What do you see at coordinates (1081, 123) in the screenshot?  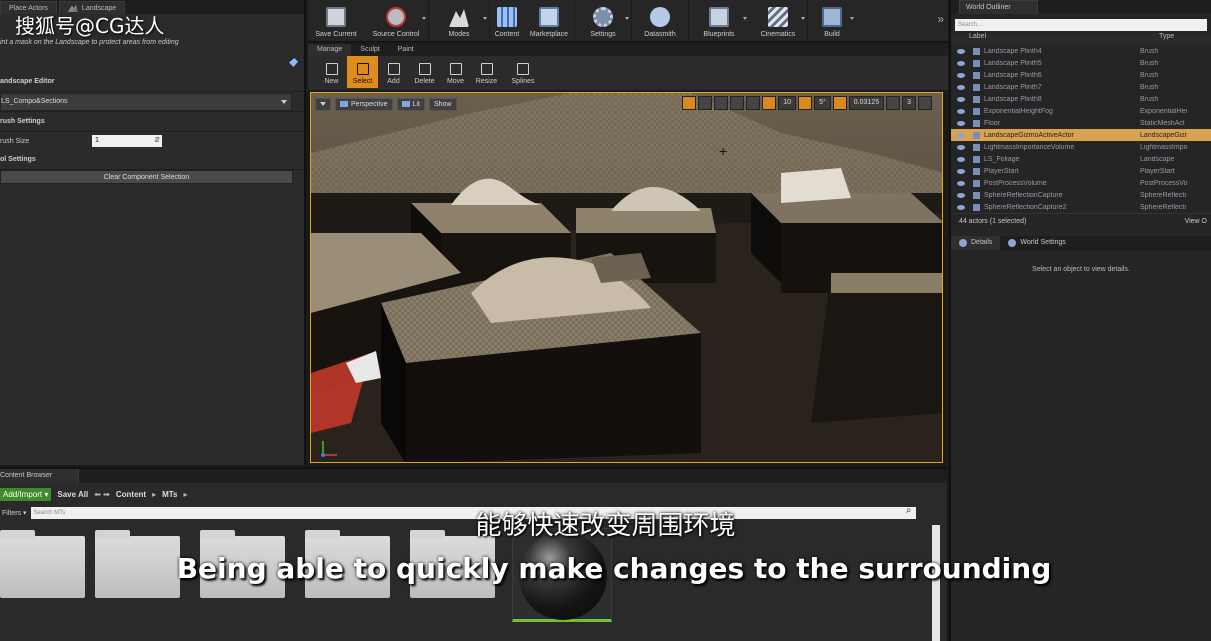 I see `outliner-row: Floor StaticMeshAct` at bounding box center [1081, 123].